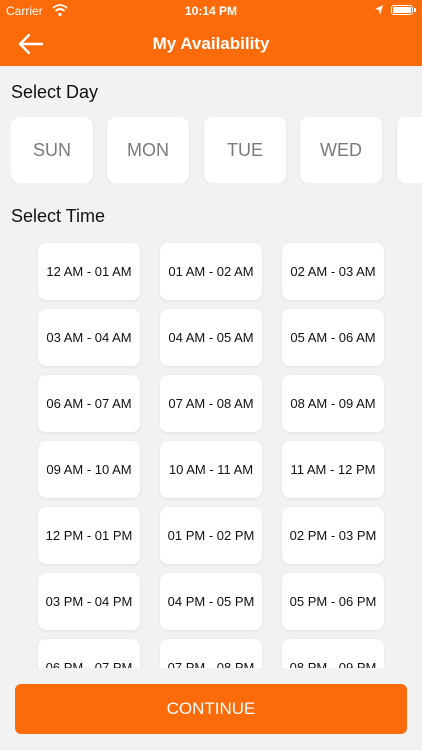  I want to click on time-slot: 01 PM - 02 PM, so click(211, 535).